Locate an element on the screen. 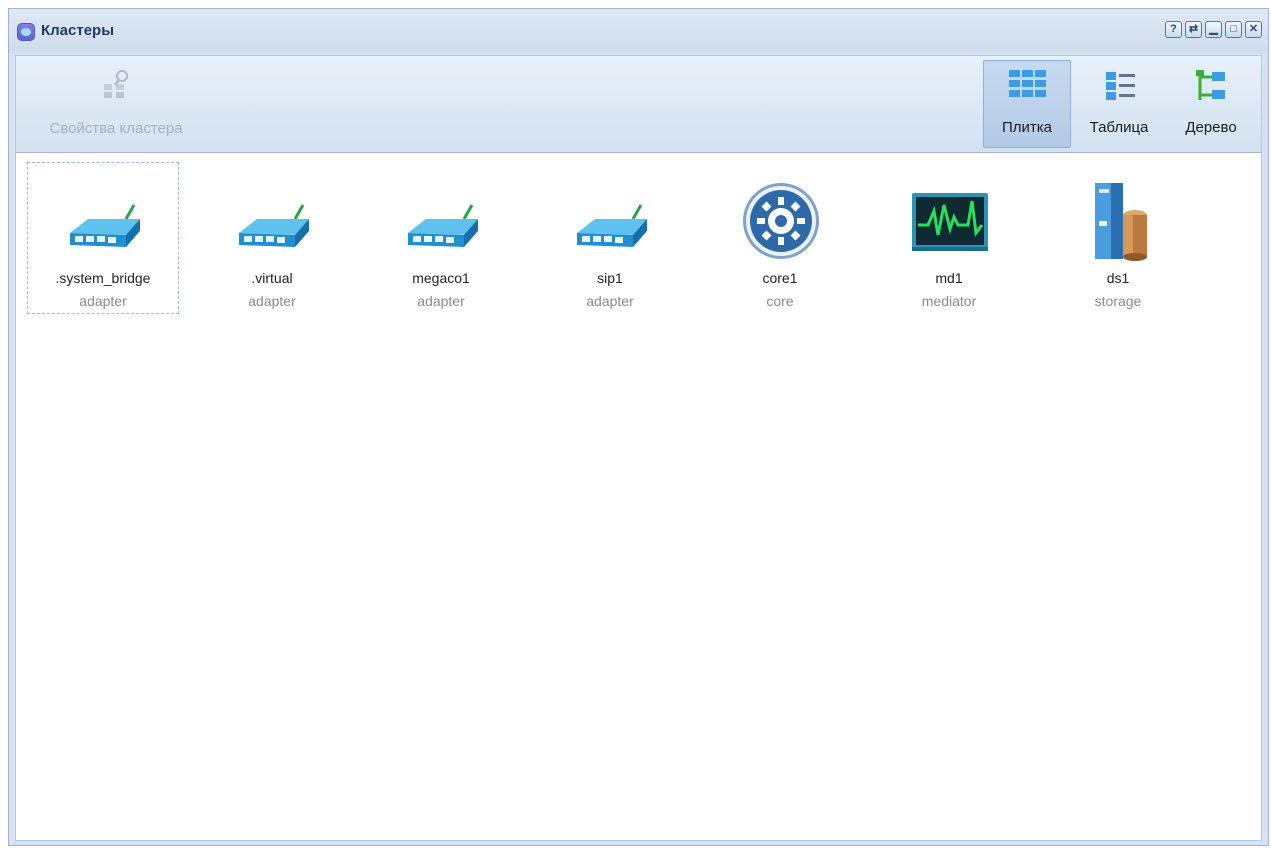  close-icon: ✕ is located at coordinates (1253, 29).